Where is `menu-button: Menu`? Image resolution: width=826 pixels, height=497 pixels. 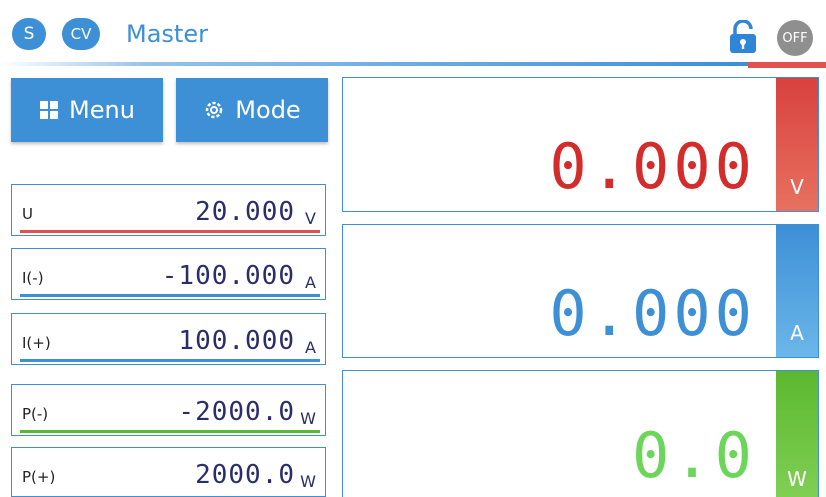
menu-button: Menu is located at coordinates (87, 110).